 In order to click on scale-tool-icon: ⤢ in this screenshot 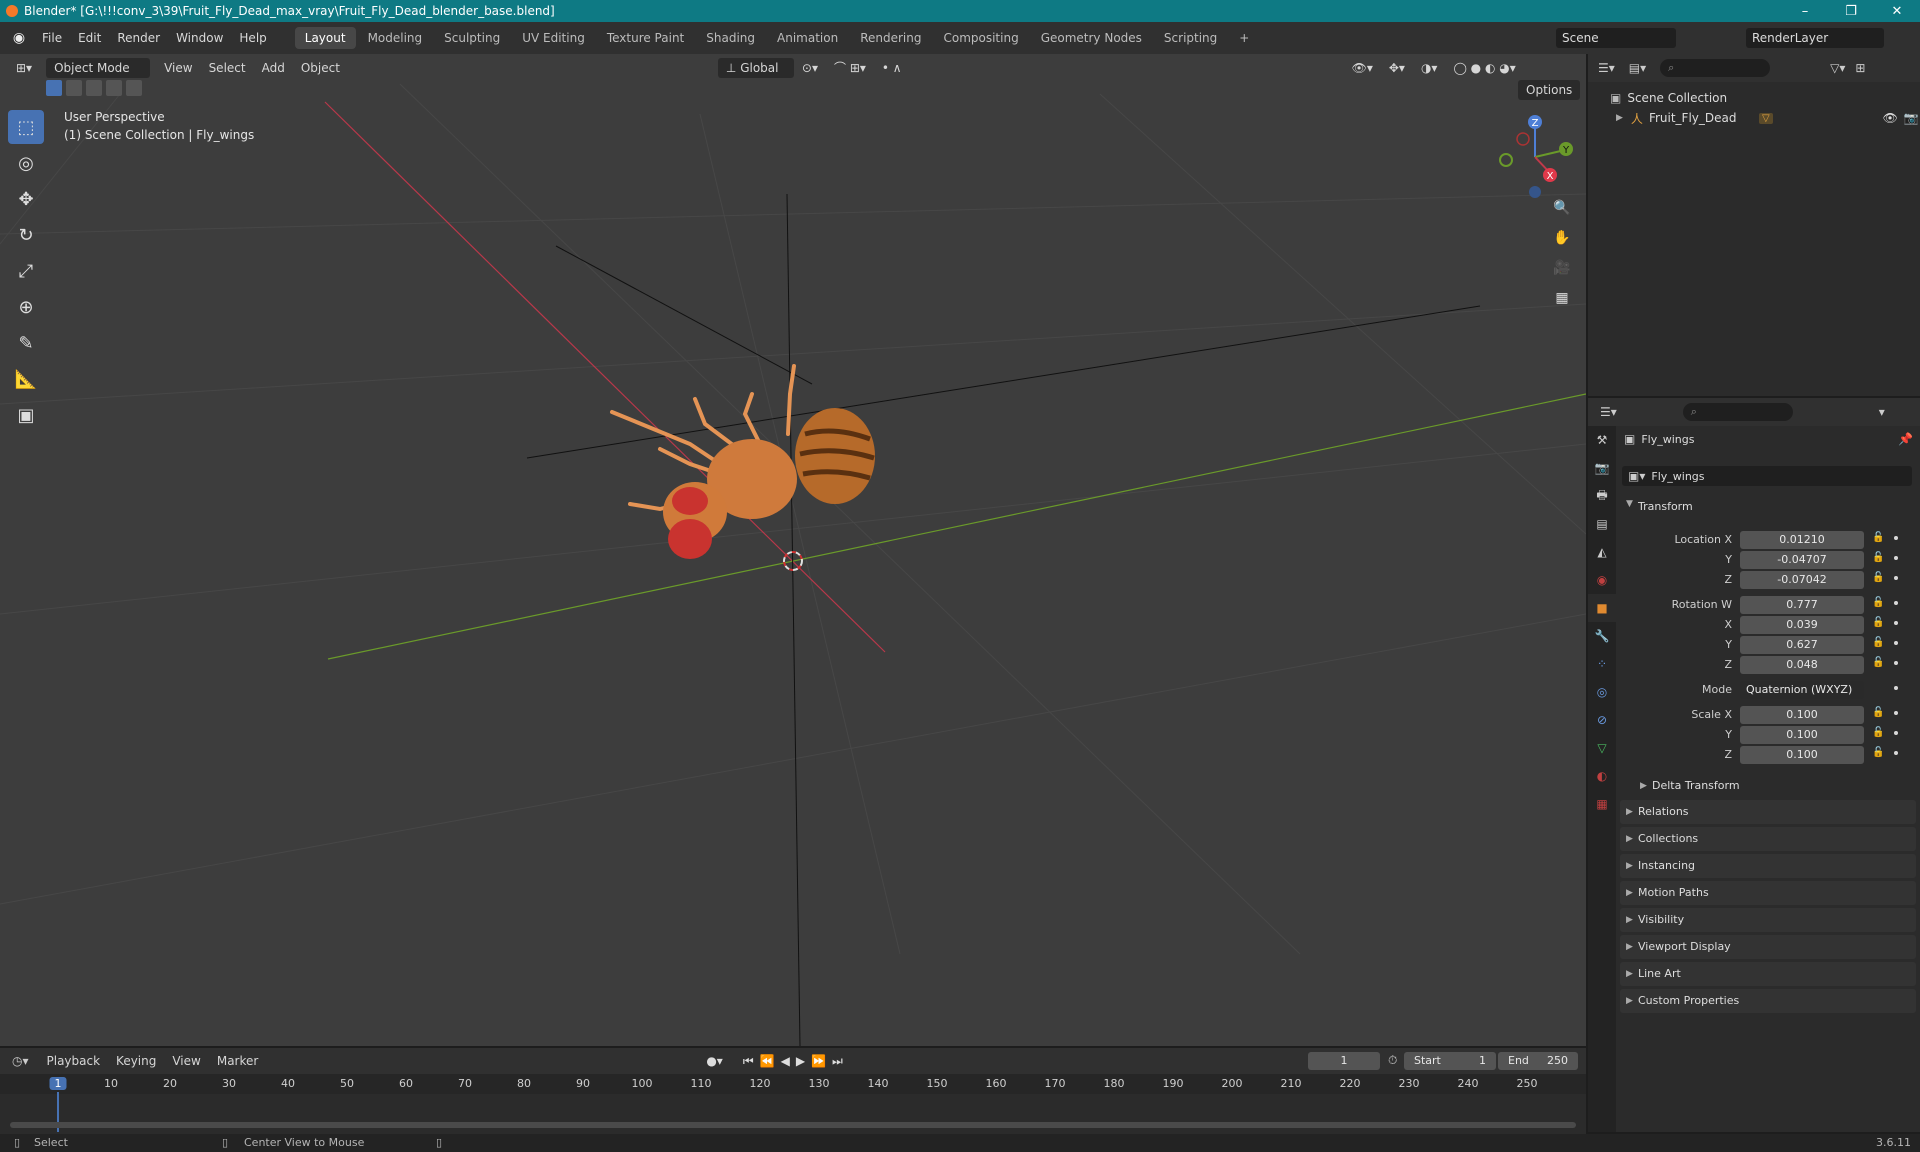, I will do `click(26, 271)`.